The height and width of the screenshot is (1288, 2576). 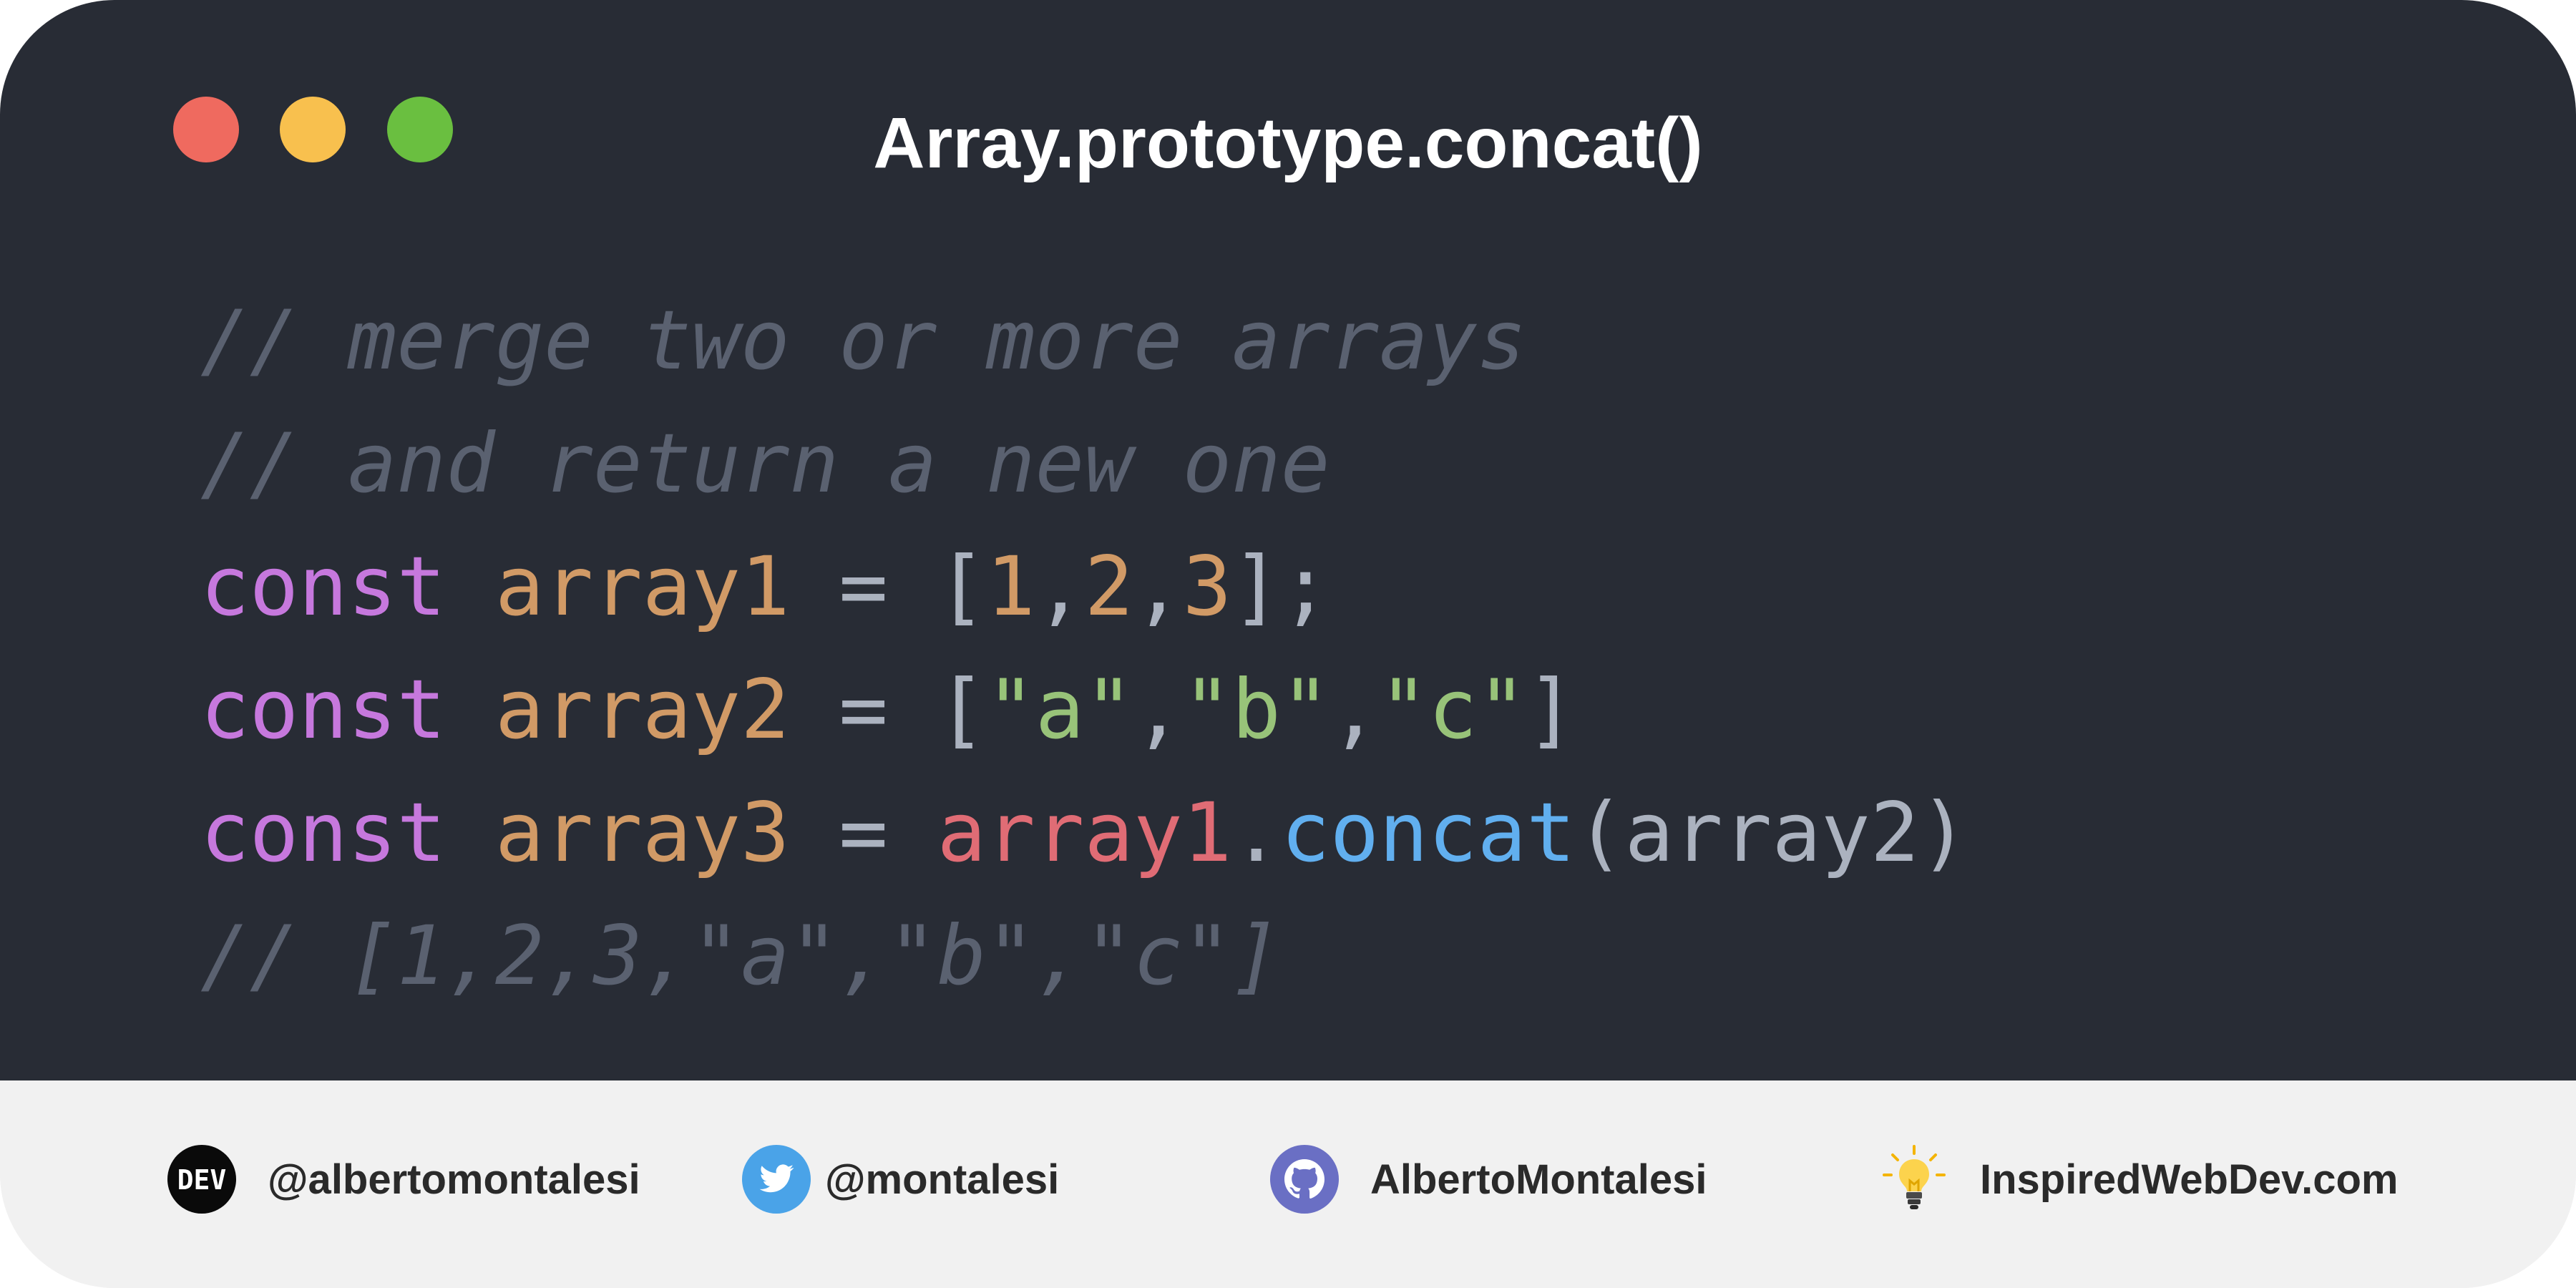 I want to click on code-token: // merge two or more arrays, so click(x=863, y=340).